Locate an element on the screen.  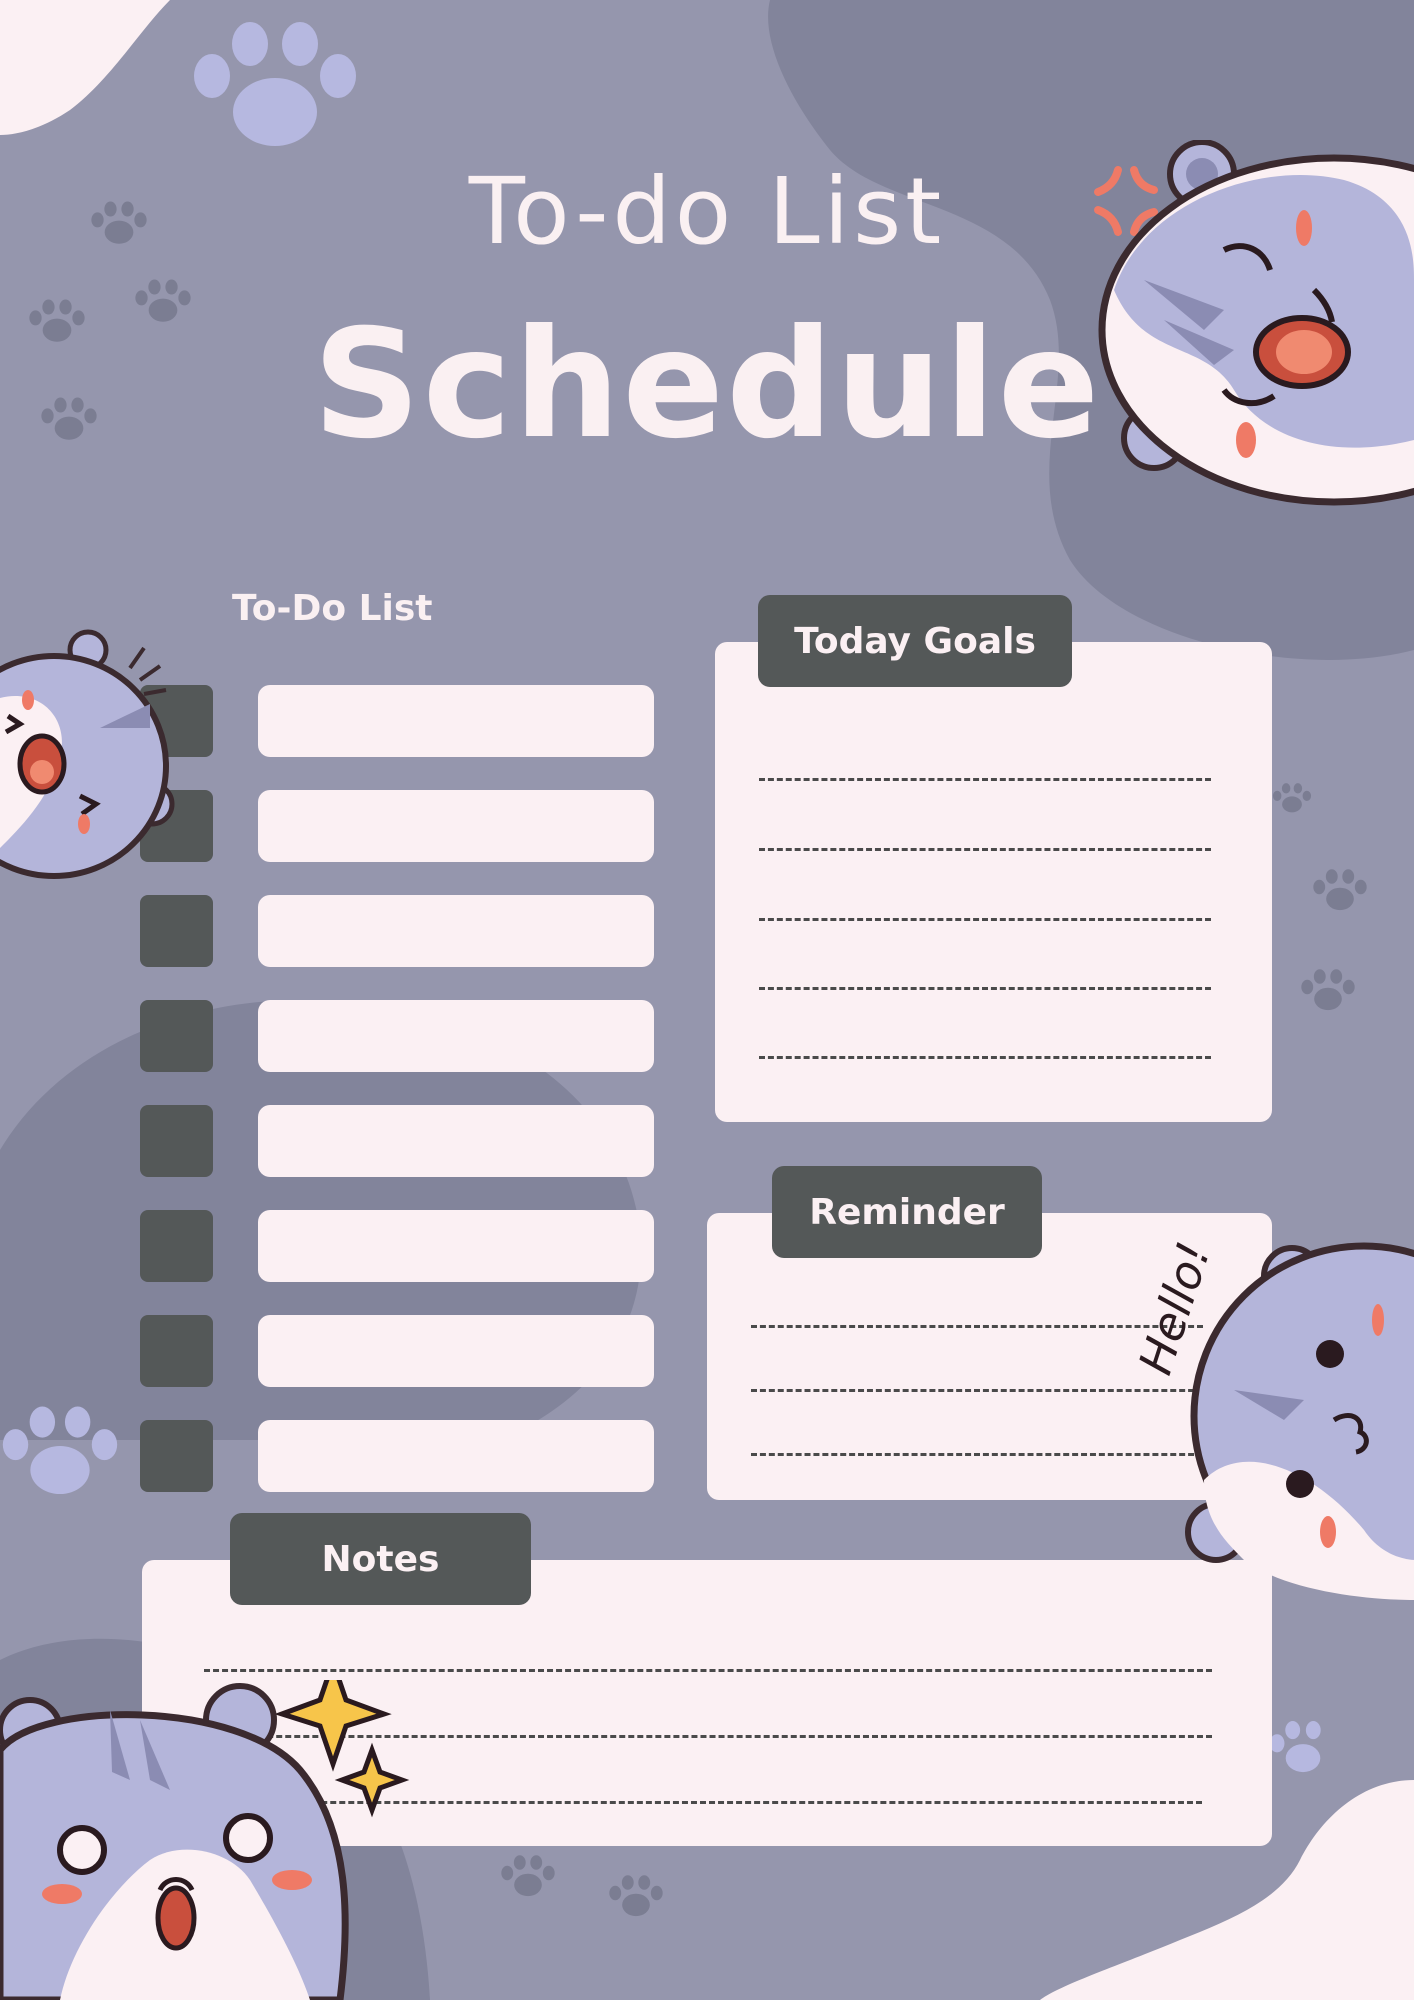
top-left-corner-shape is located at coordinates (85, 67).